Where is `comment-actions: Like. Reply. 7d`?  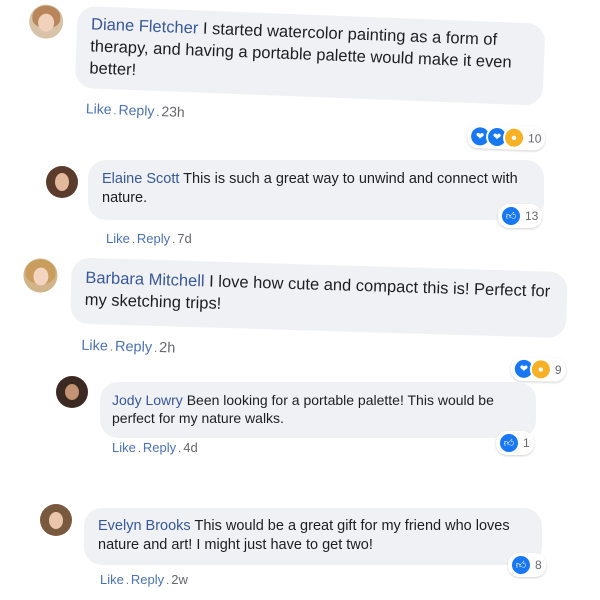 comment-actions: Like. Reply. 7d is located at coordinates (149, 238).